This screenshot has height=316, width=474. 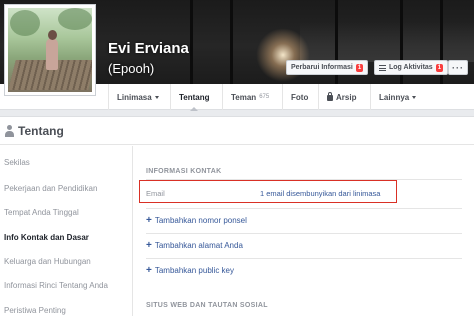 I want to click on tab-timeline: Linimasa, so click(x=137, y=97).